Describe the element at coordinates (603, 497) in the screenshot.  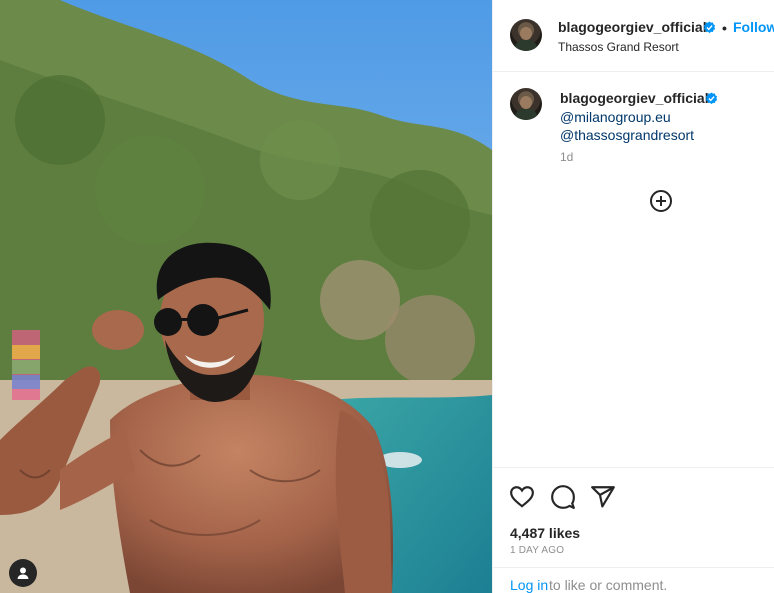
I see `paper-plane-icon` at that location.